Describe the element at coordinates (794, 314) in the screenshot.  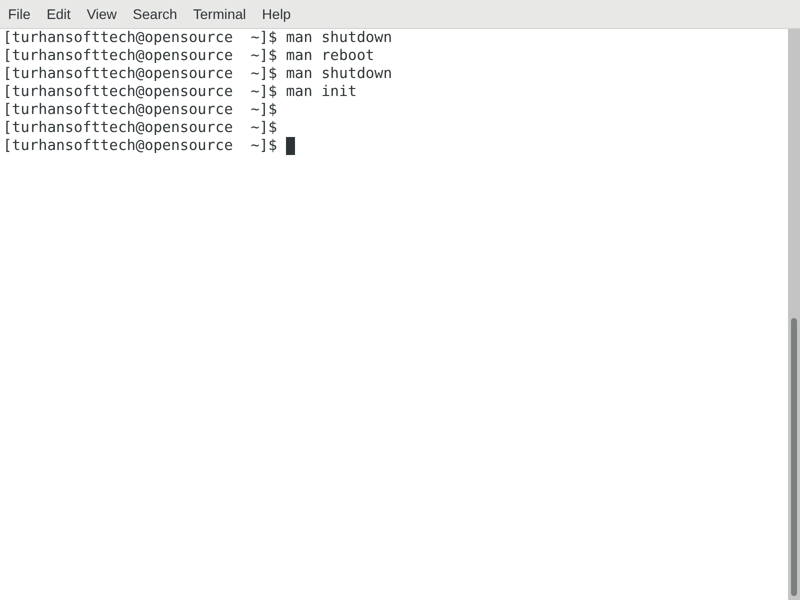
I see `scrollbar-track` at that location.